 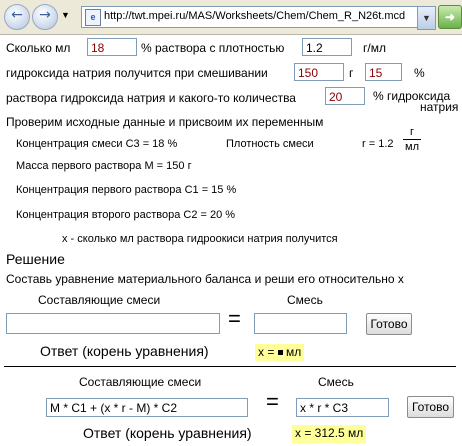 I want to click on forward-arrow-icon: →, so click(x=45, y=15).